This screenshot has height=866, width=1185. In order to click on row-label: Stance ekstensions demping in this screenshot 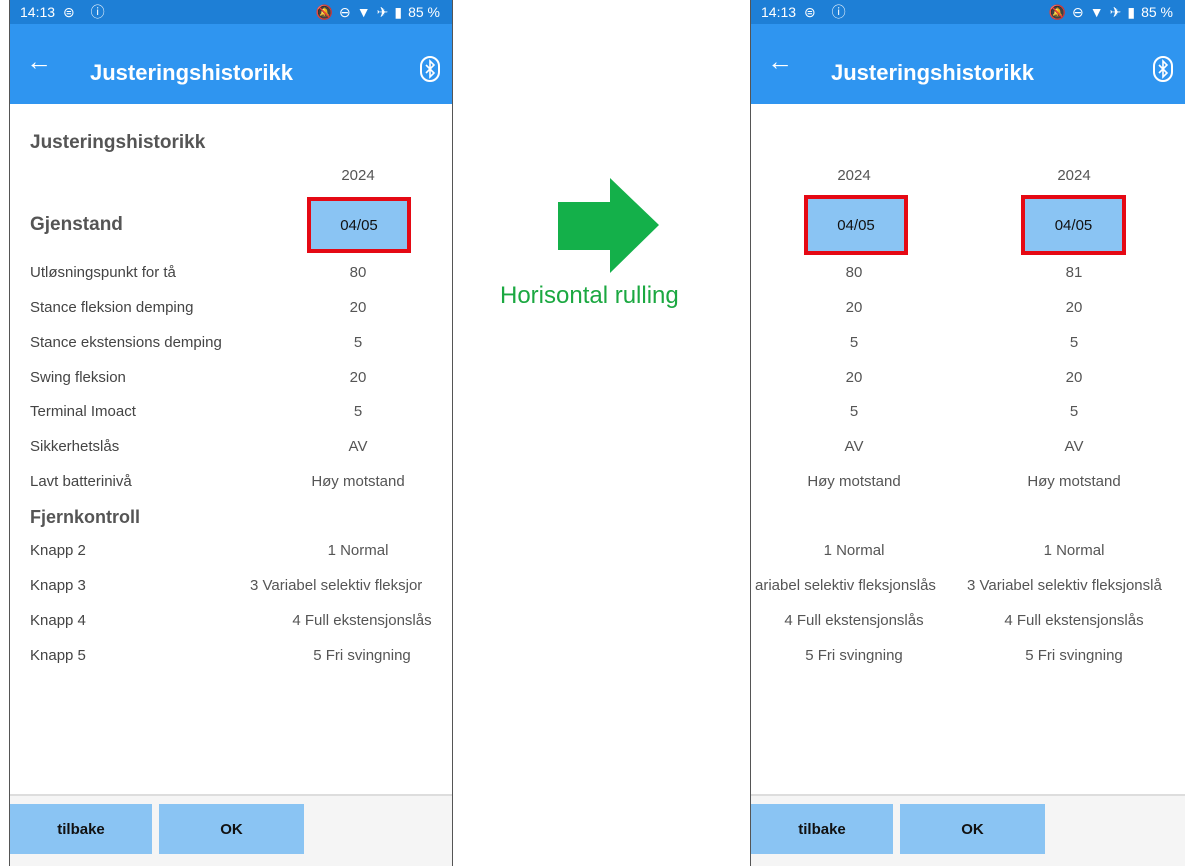, I will do `click(126, 342)`.